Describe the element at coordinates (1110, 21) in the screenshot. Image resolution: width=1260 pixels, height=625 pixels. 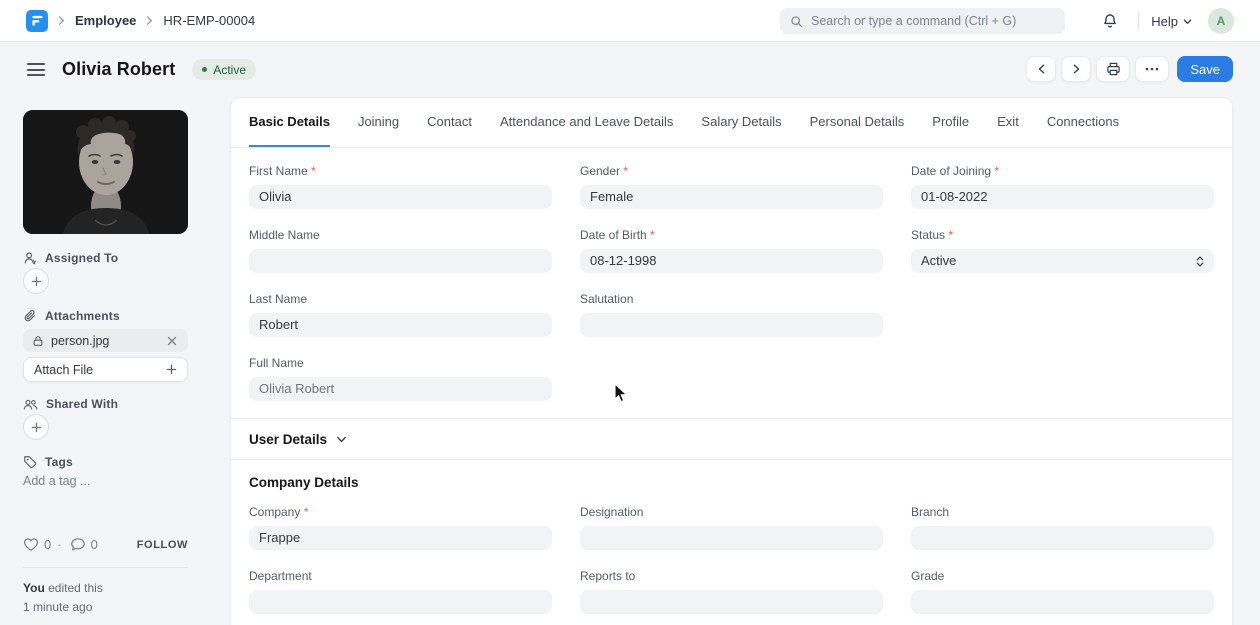
I see `notifications-bell-icon` at that location.